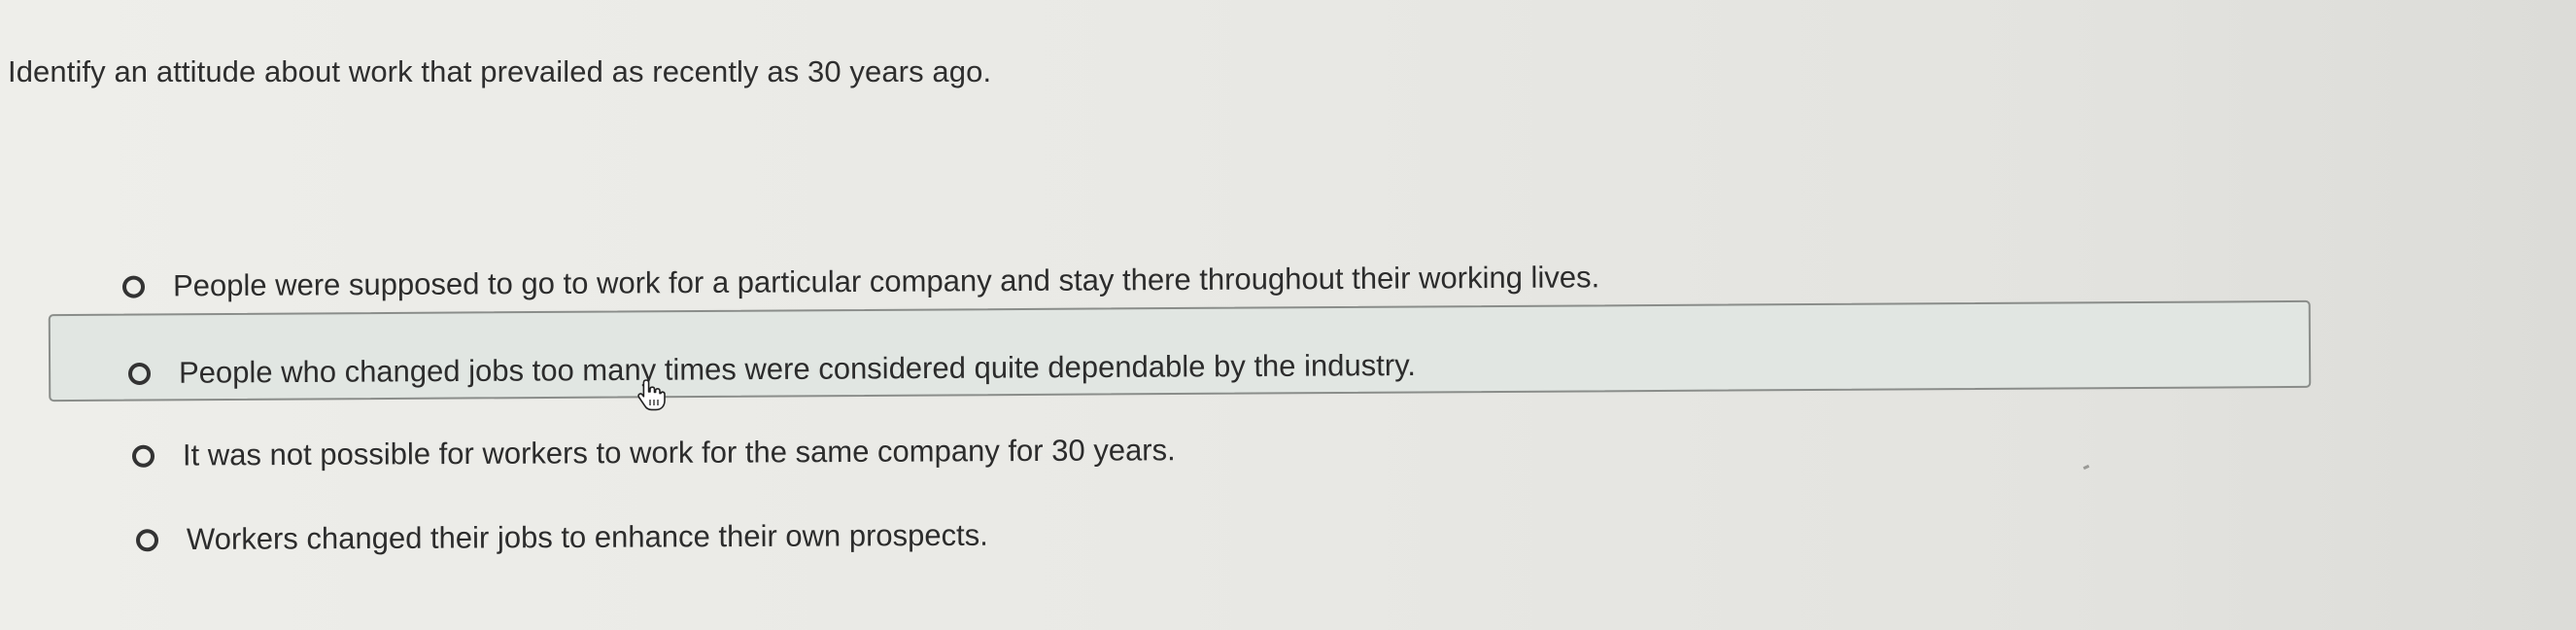  I want to click on hand-pointer-icon, so click(651, 395).